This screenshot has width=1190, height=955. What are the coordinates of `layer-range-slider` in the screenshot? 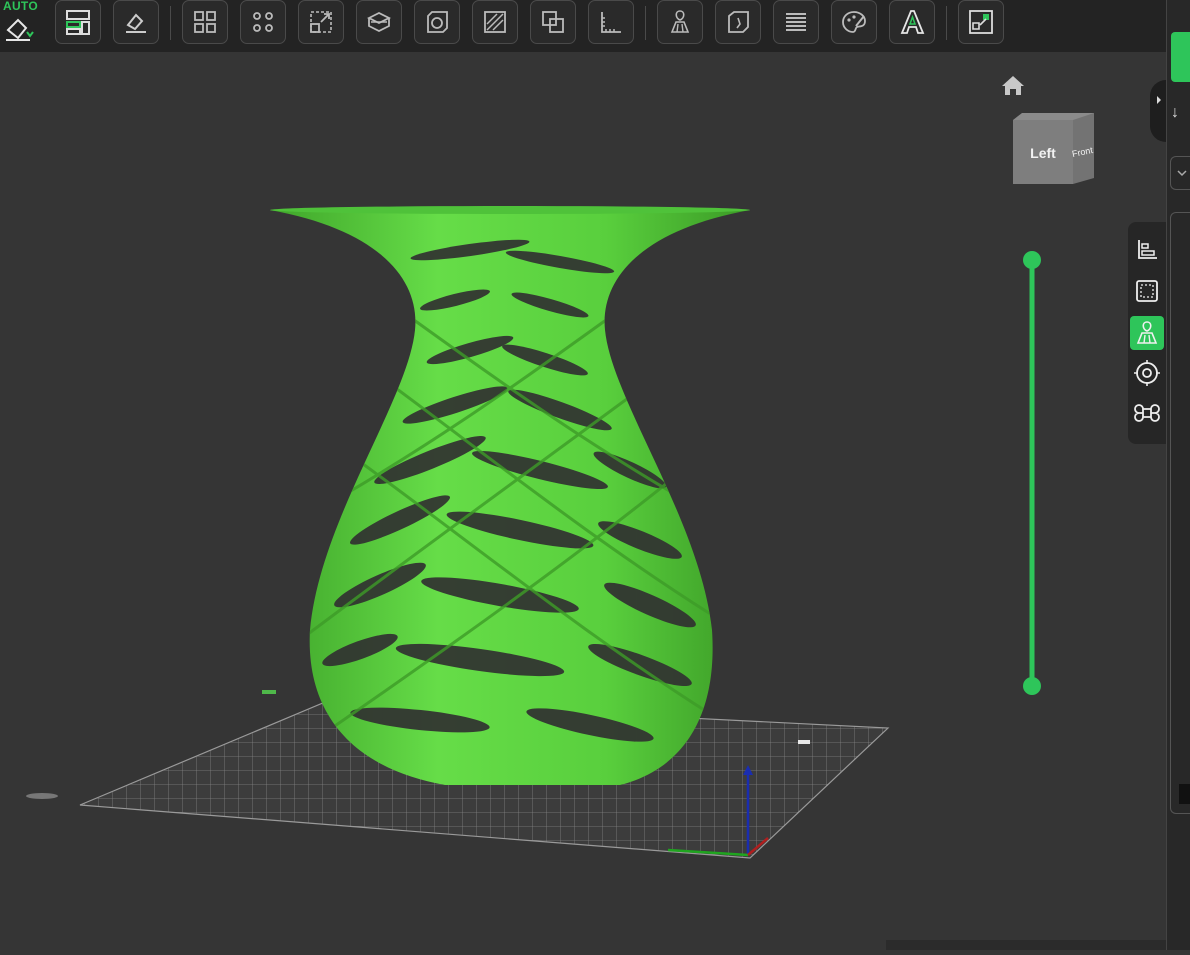 It's located at (1032, 473).